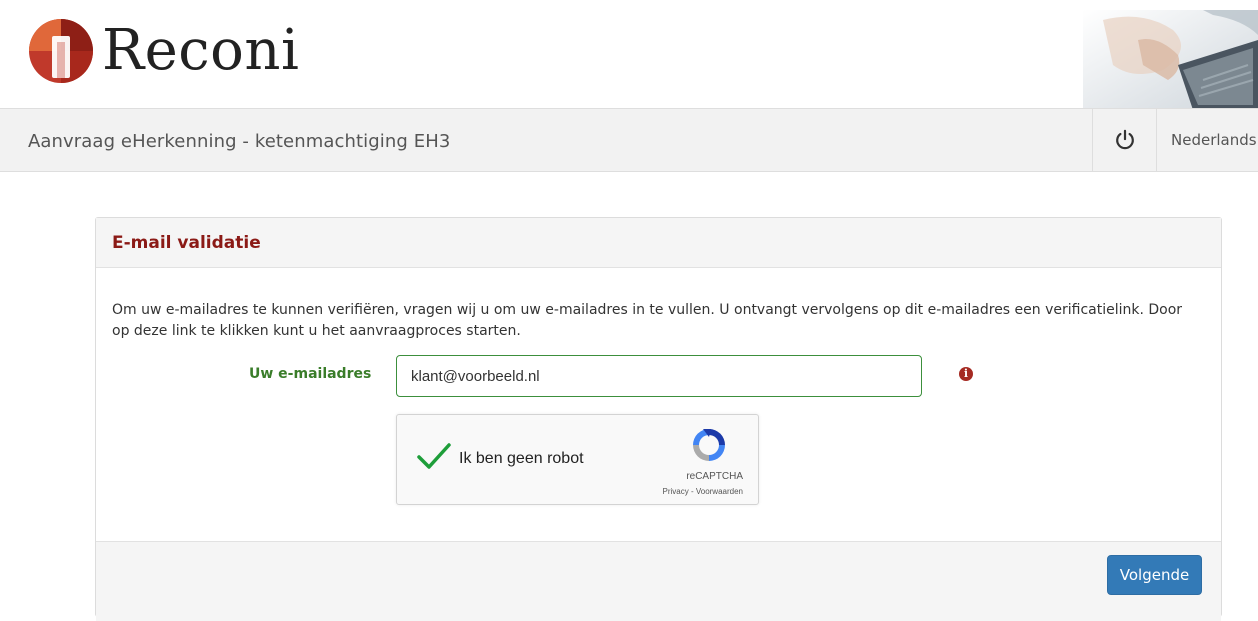 The height and width of the screenshot is (621, 1258). I want to click on reconi-logo: Reconi, so click(163, 51).